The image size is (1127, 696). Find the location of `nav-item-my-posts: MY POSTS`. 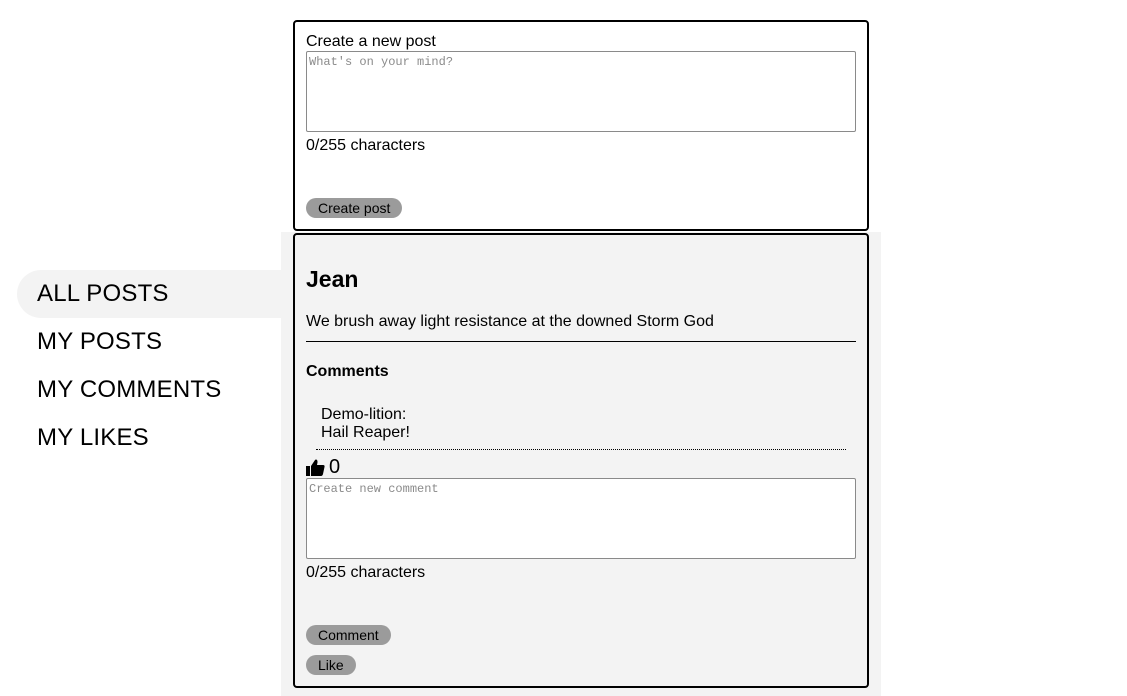

nav-item-my-posts: MY POSTS is located at coordinates (153, 342).